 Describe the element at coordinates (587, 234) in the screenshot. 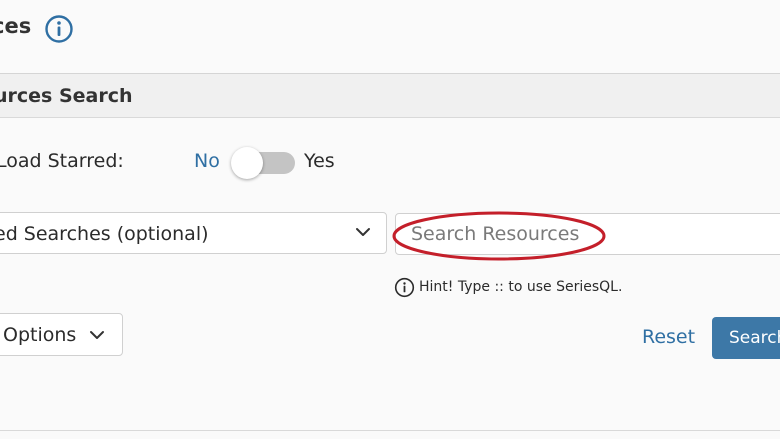

I see `search-resources-input` at that location.